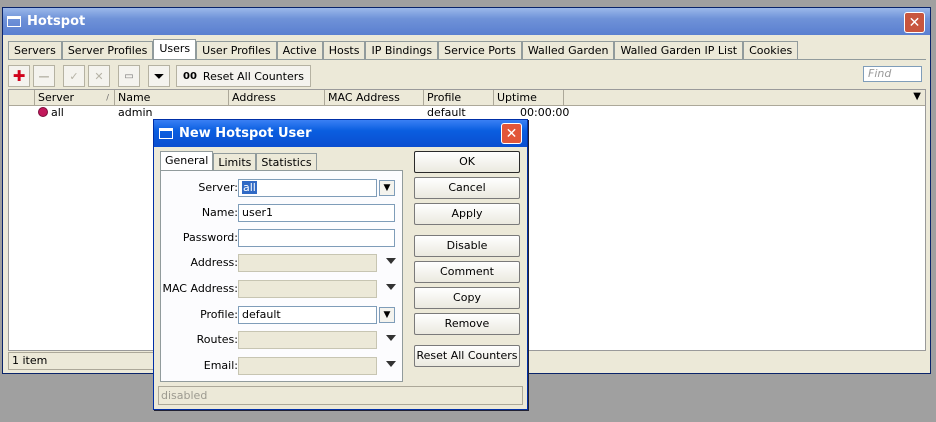  Describe the element at coordinates (43, 112) in the screenshot. I see `user-icon` at that location.